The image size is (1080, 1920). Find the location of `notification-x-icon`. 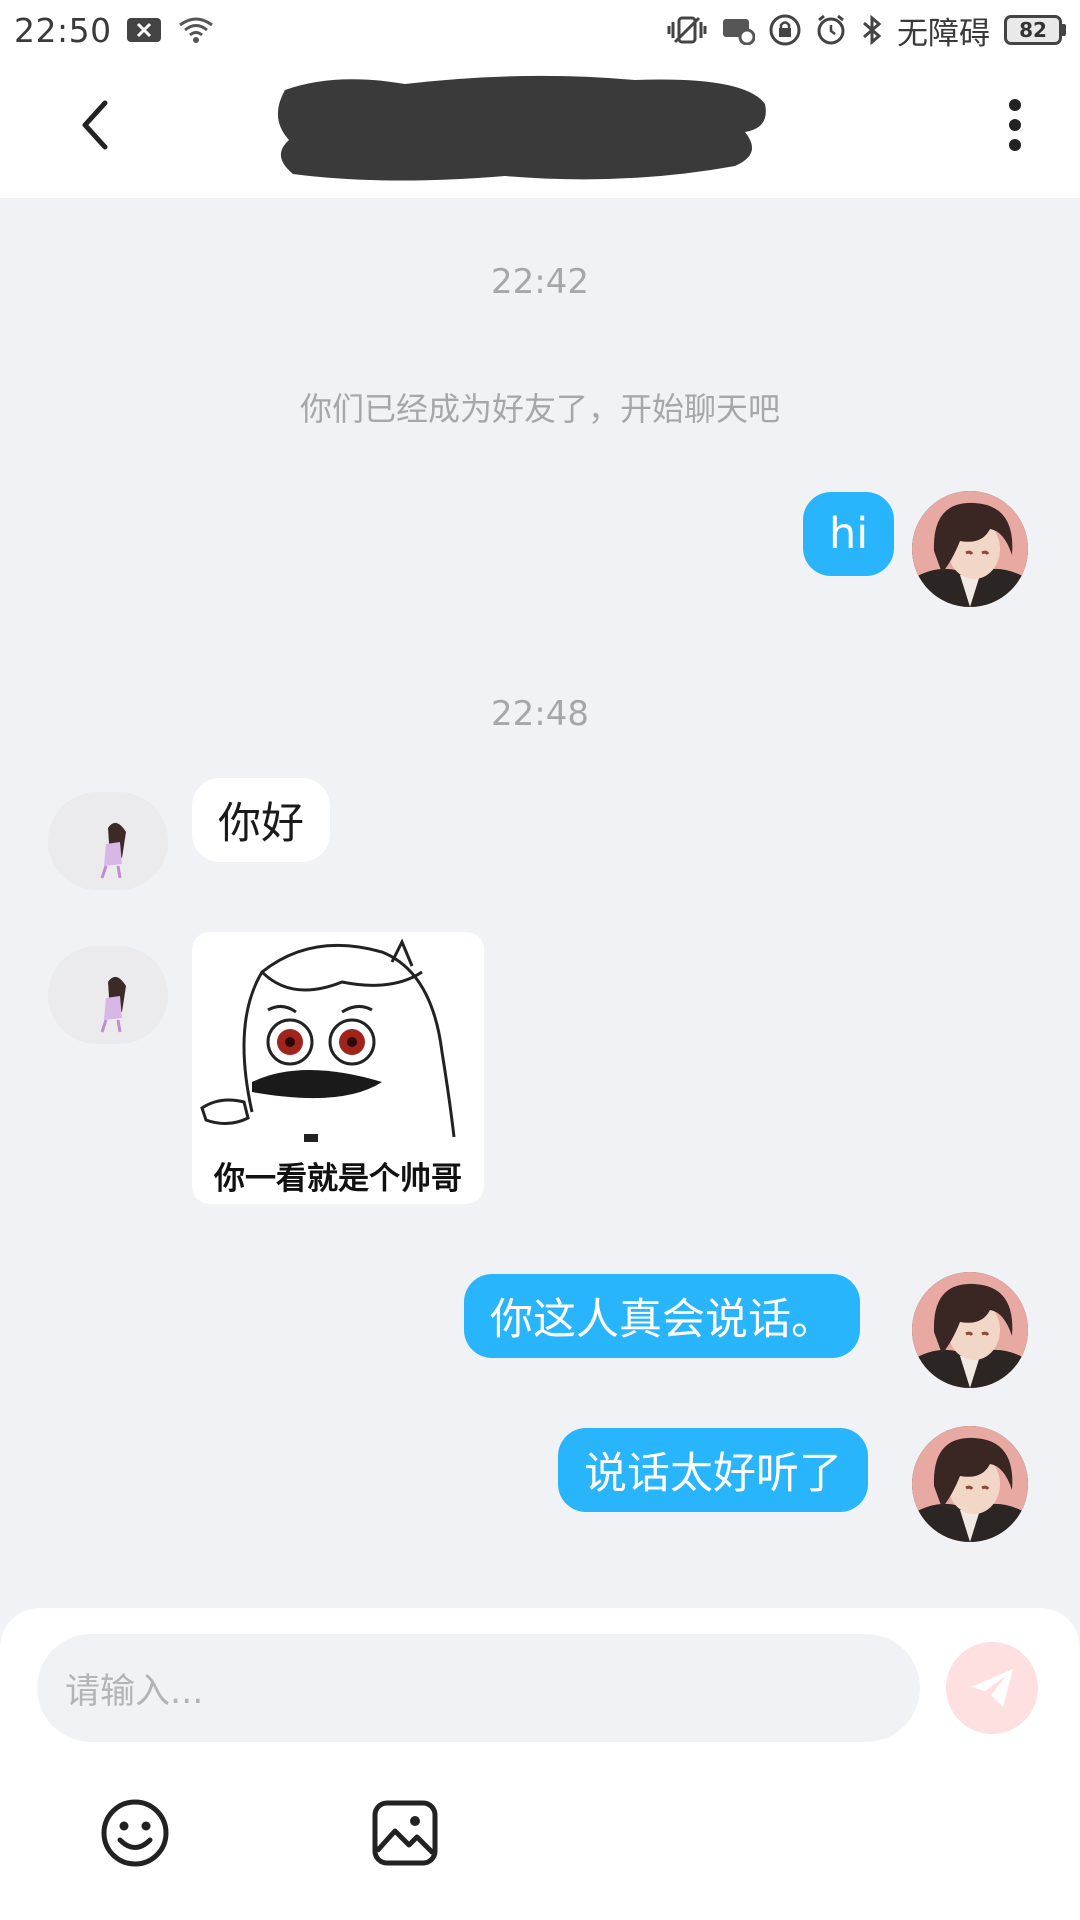

notification-x-icon is located at coordinates (144, 30).